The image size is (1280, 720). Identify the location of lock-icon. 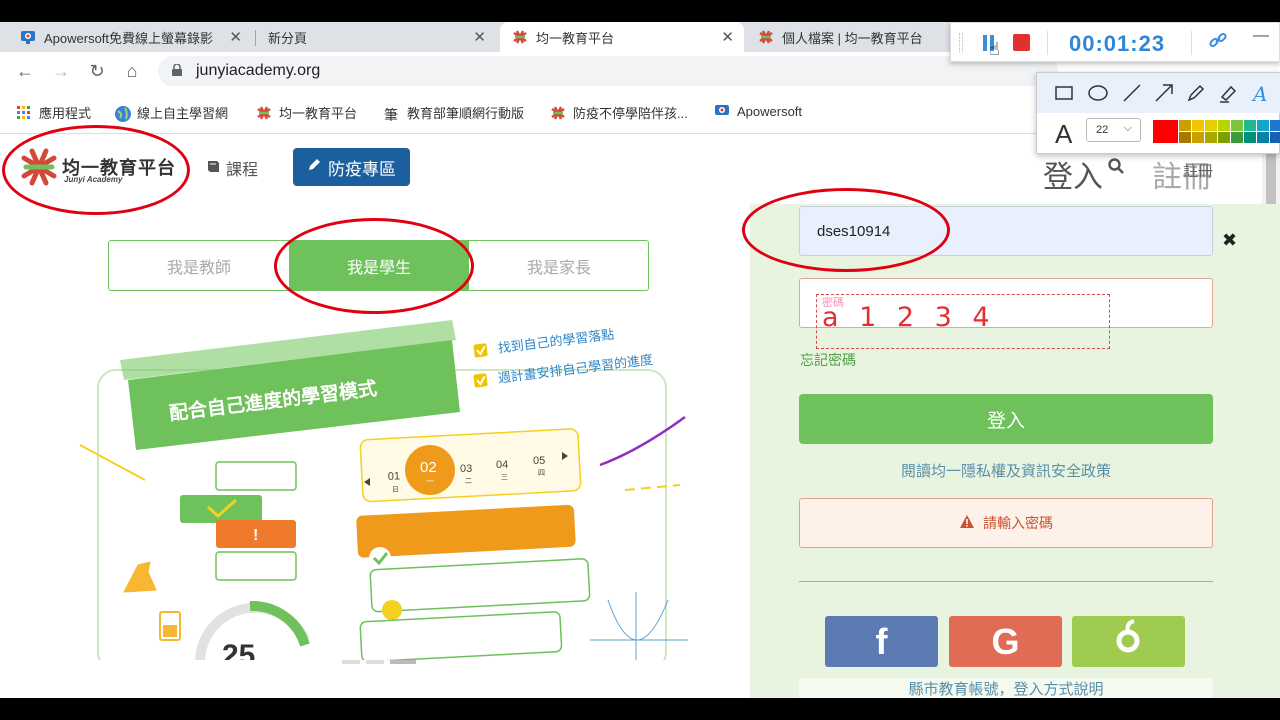
(177, 70).